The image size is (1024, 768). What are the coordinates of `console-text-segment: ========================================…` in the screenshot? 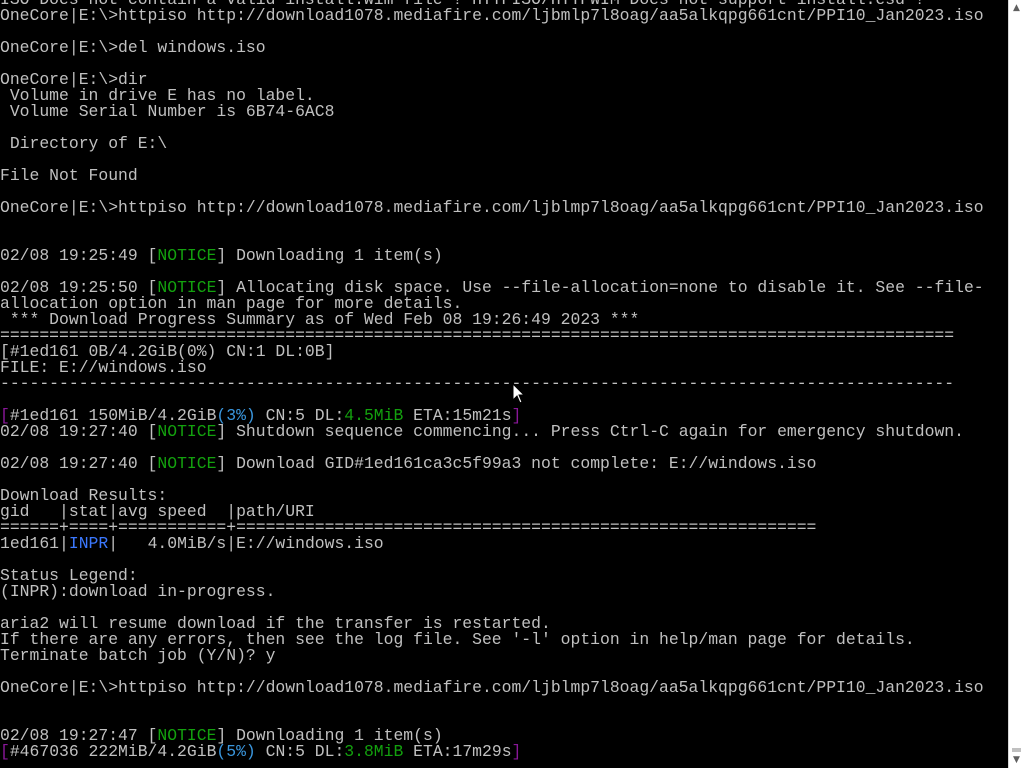 It's located at (477, 336).